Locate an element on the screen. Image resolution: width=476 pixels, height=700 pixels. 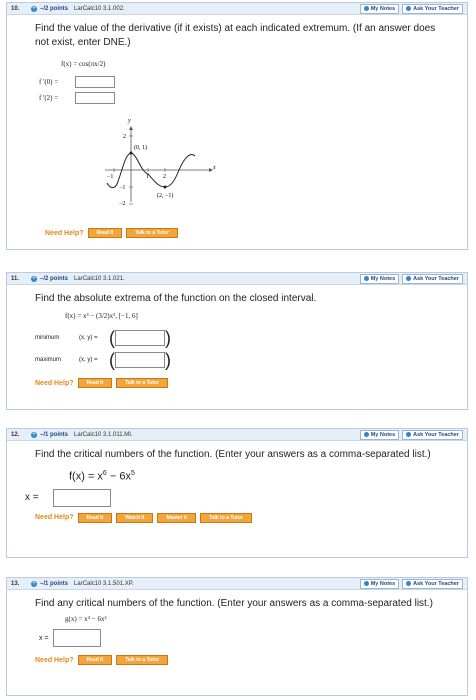
fp0-label: f '(0) = is located at coordinates (49, 82).